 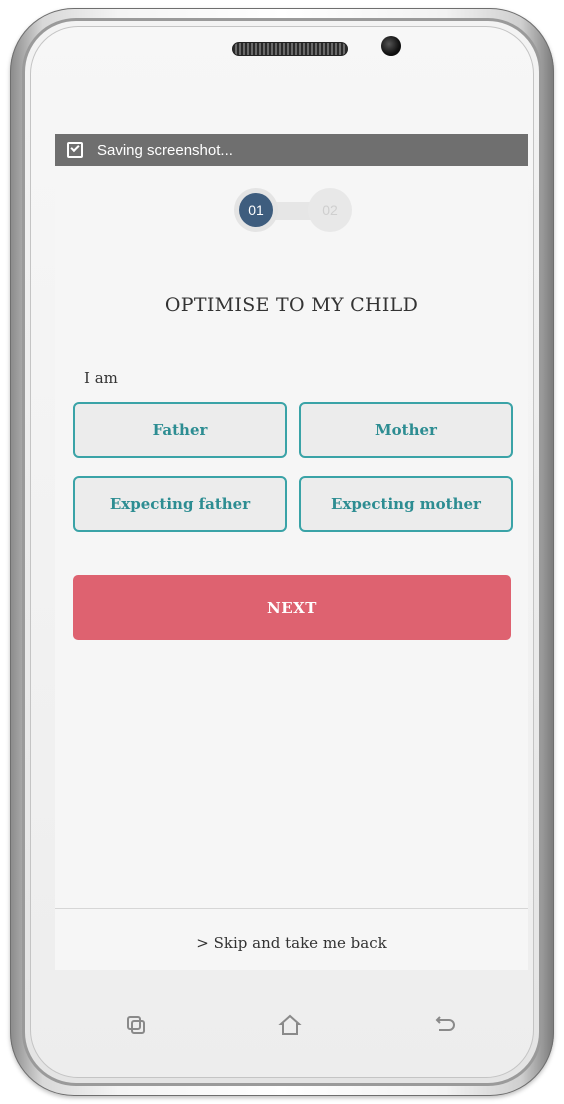 I want to click on home-icon, so click(x=290, y=1025).